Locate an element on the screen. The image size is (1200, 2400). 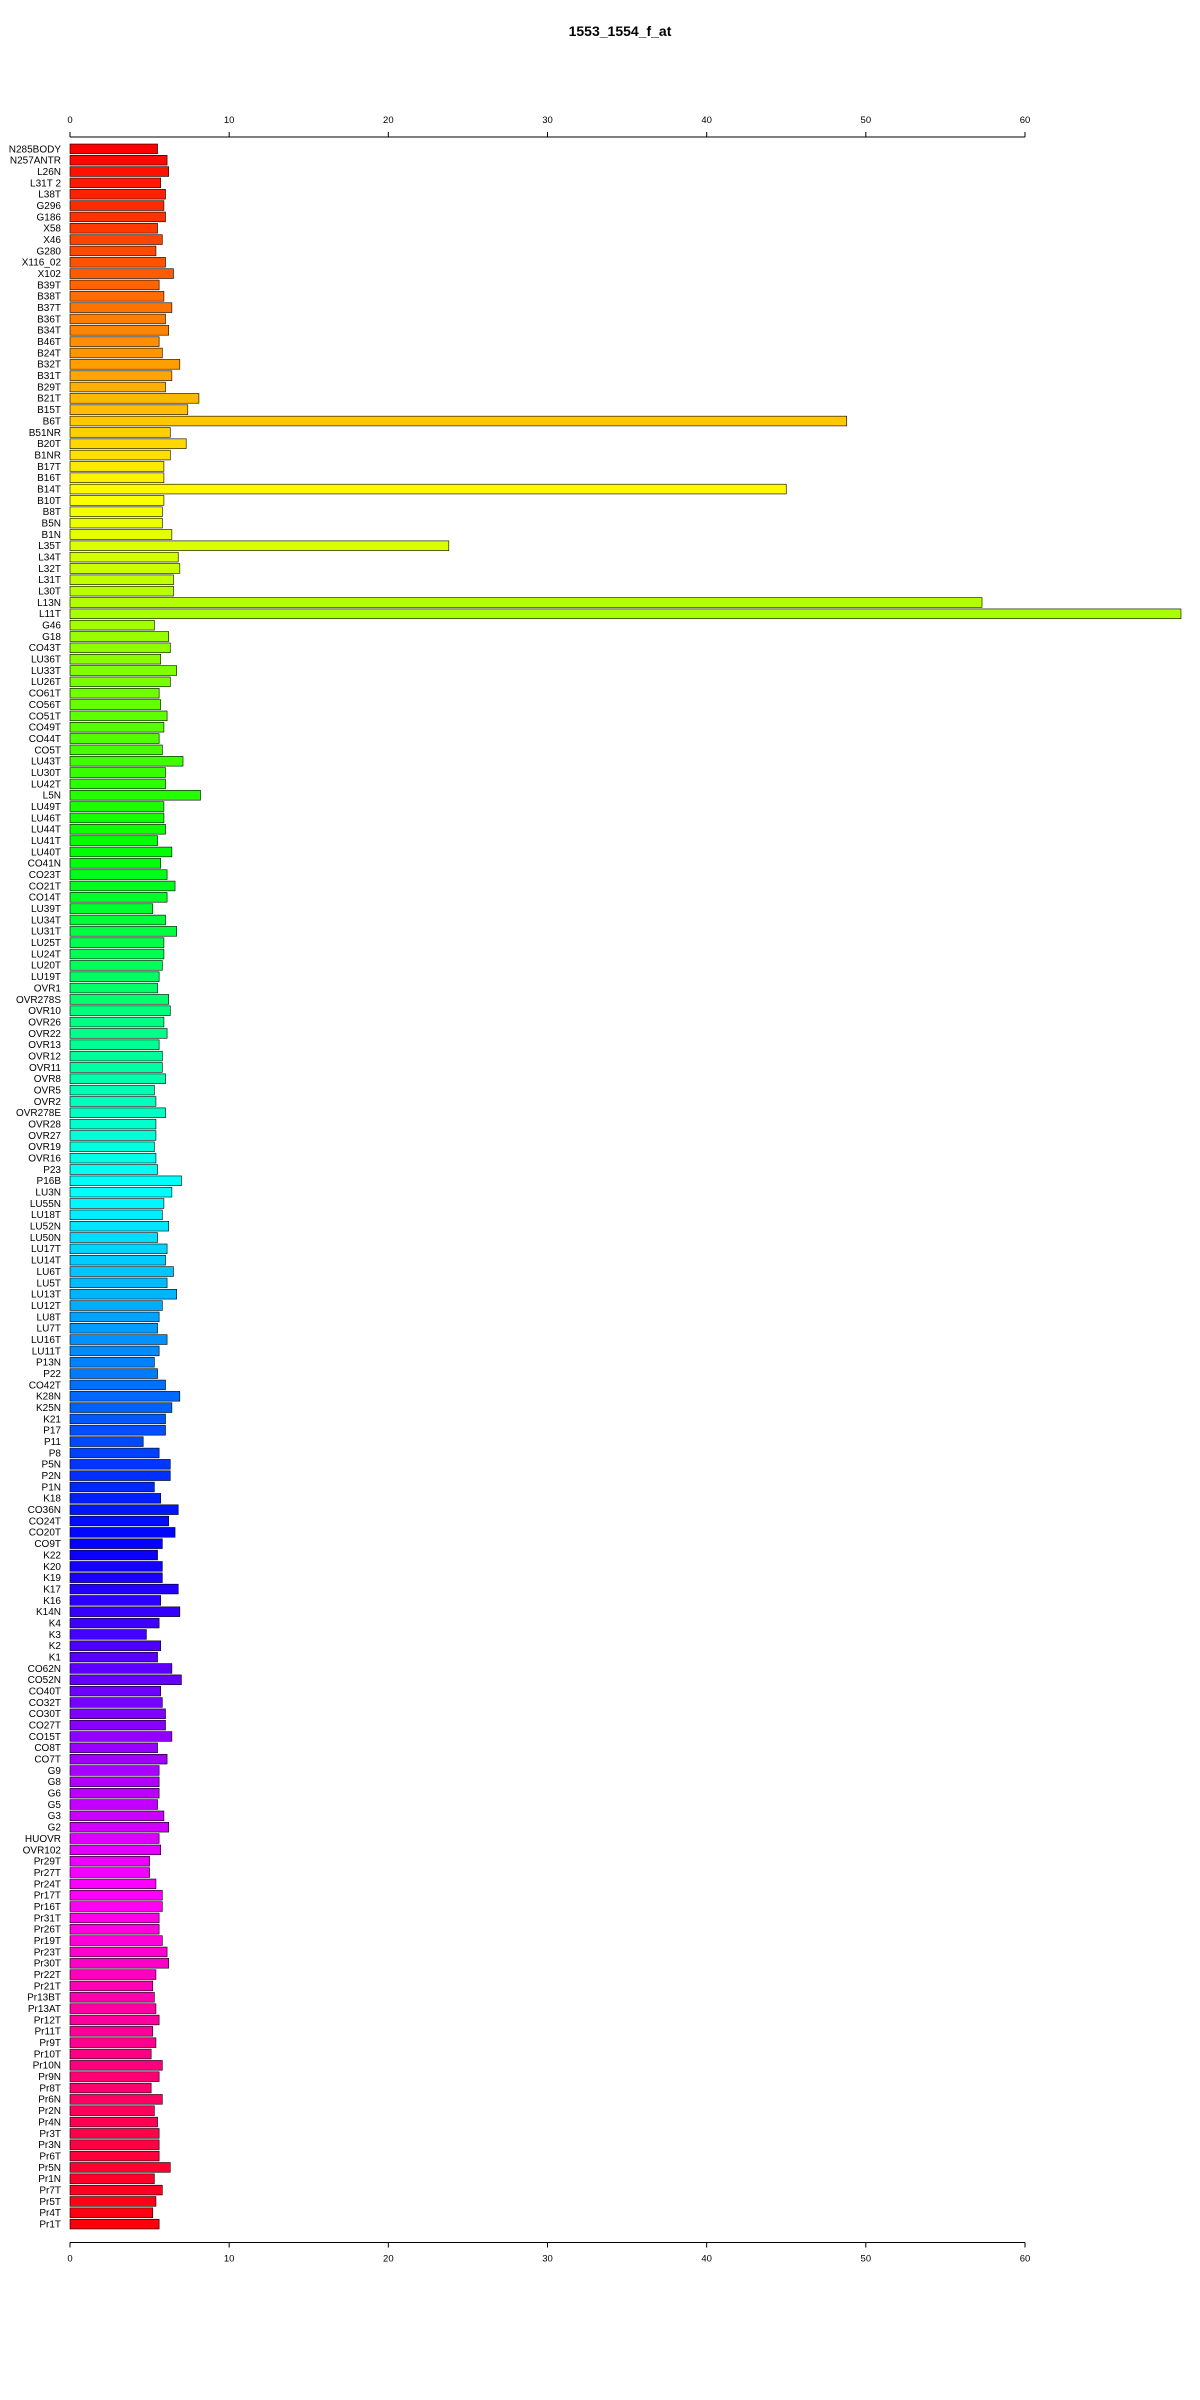
category-label: B46T is located at coordinates (49, 342).